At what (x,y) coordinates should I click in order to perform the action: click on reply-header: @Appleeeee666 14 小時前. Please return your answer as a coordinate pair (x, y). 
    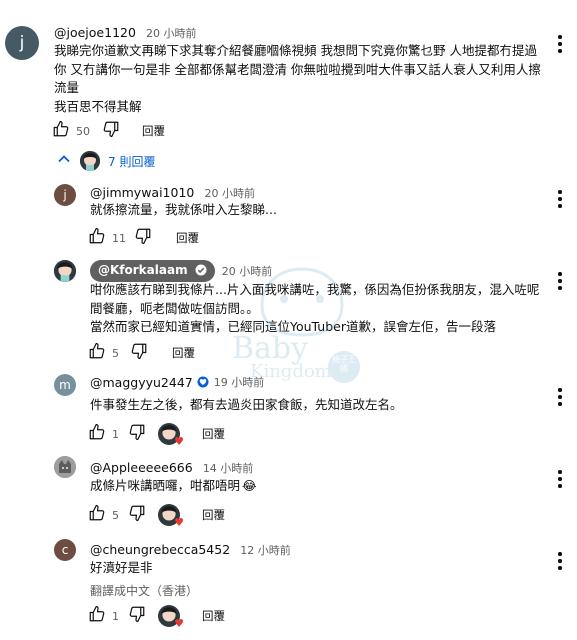
    Looking at the image, I should click on (171, 466).